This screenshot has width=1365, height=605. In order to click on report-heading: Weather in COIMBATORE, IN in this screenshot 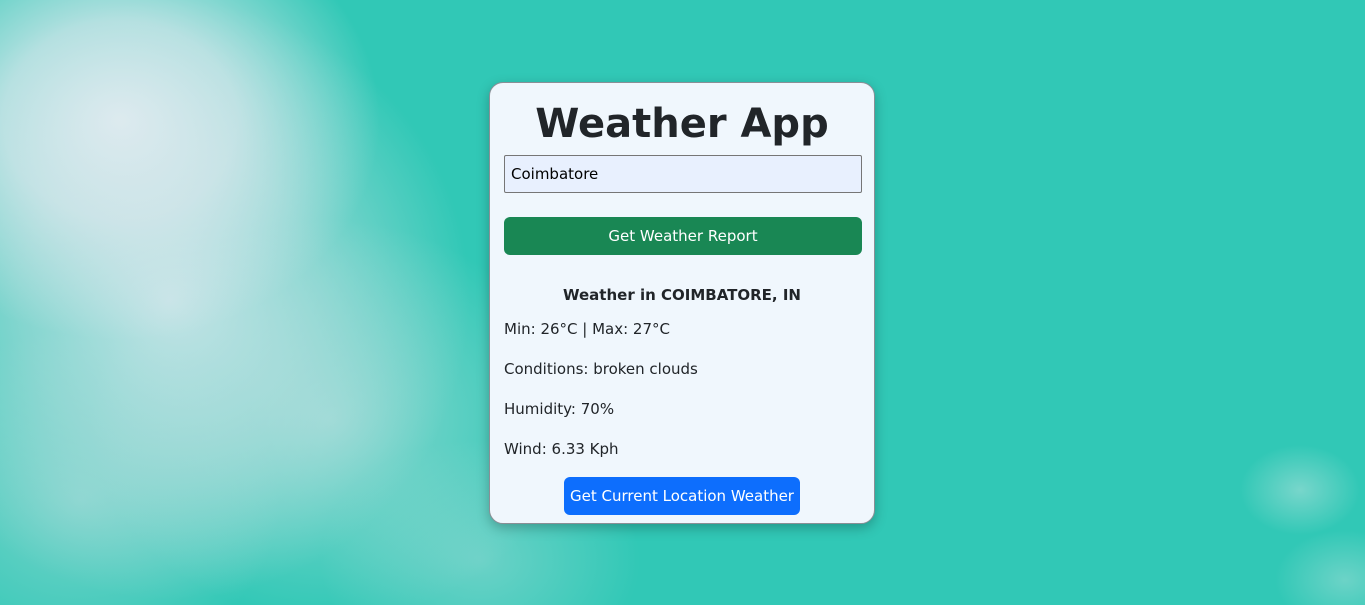, I will do `click(682, 295)`.